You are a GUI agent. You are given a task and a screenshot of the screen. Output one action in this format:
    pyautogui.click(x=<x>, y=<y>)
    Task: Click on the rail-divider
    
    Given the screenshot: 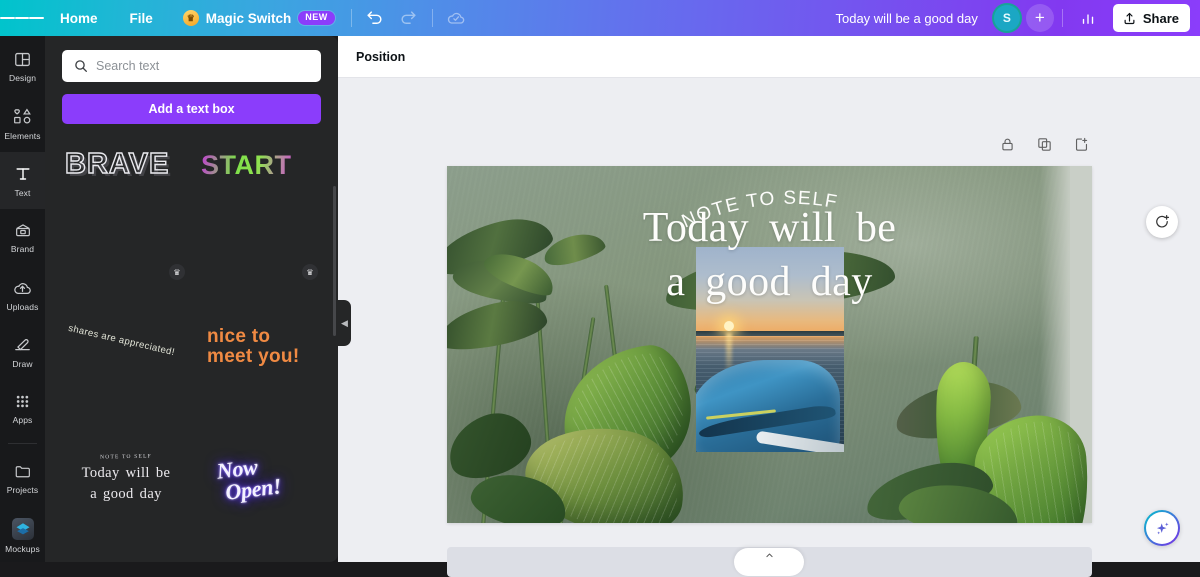 What is the action you would take?
    pyautogui.click(x=22, y=443)
    